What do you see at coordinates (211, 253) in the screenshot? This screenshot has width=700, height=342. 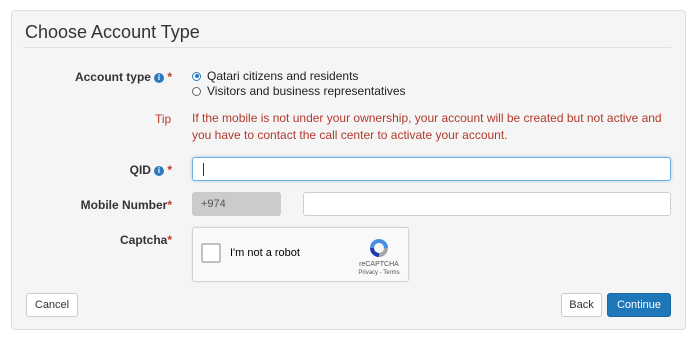 I see `recaptcha-checkbox` at bounding box center [211, 253].